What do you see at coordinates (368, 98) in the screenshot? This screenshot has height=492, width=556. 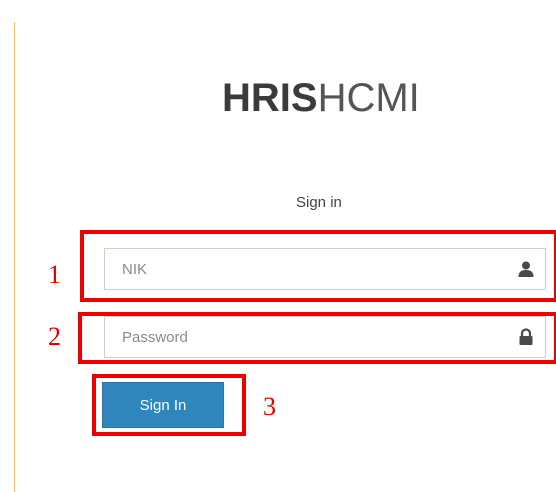 I see `logo-light-text: HCMI` at bounding box center [368, 98].